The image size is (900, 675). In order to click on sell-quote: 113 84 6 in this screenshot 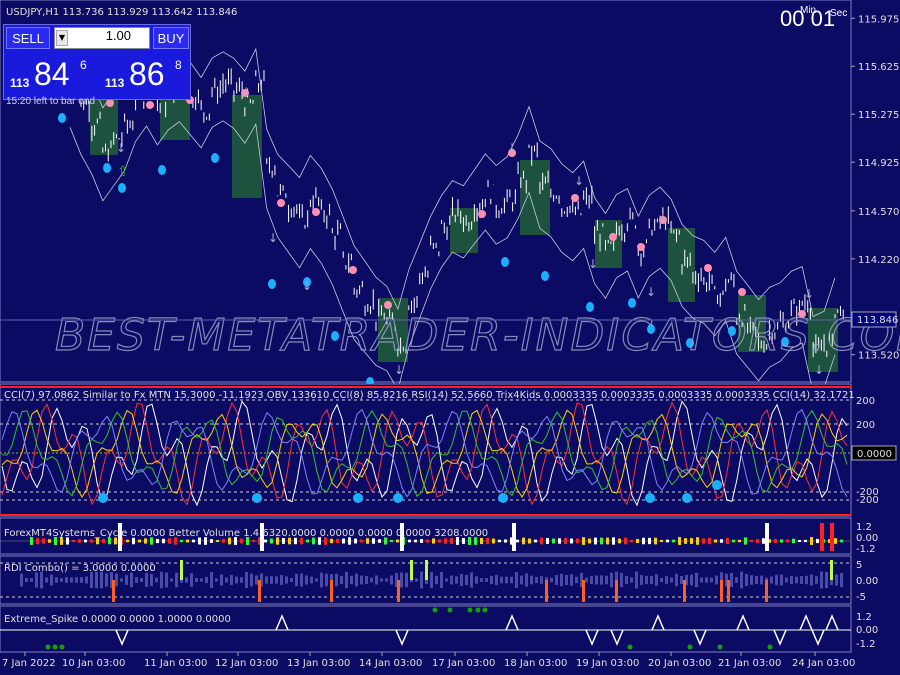, I will do `click(50, 75)`.